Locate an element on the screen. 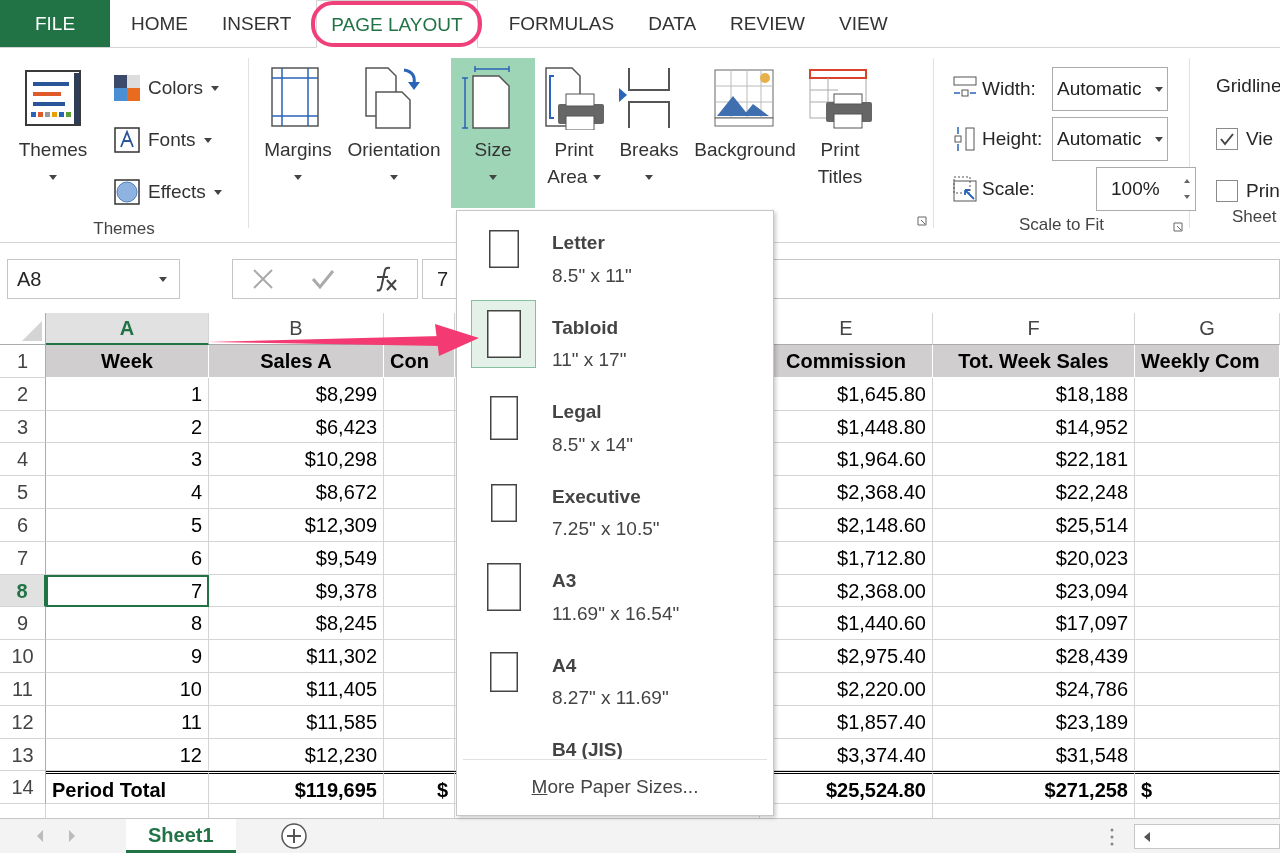 Image resolution: width=1280 pixels, height=853 pixels. ribbon-button: Breaks is located at coordinates (649, 127).